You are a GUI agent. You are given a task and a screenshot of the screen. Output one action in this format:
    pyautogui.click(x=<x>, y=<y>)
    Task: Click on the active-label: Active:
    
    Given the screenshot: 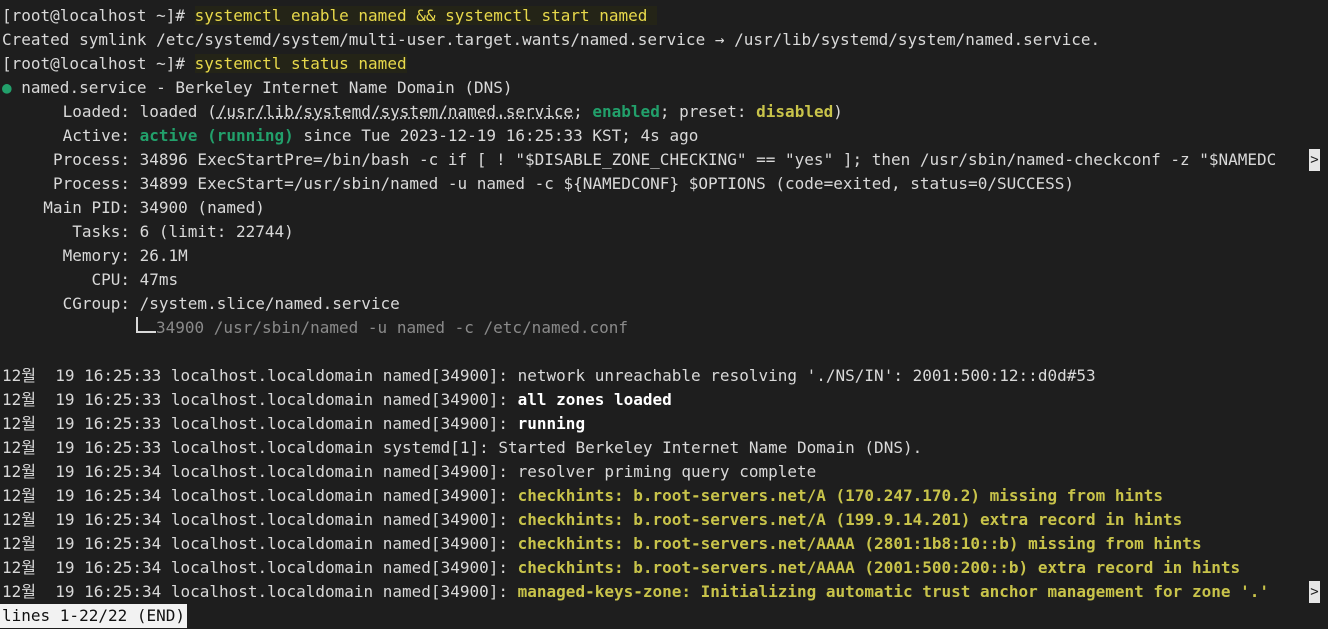 What is the action you would take?
    pyautogui.click(x=96, y=135)
    